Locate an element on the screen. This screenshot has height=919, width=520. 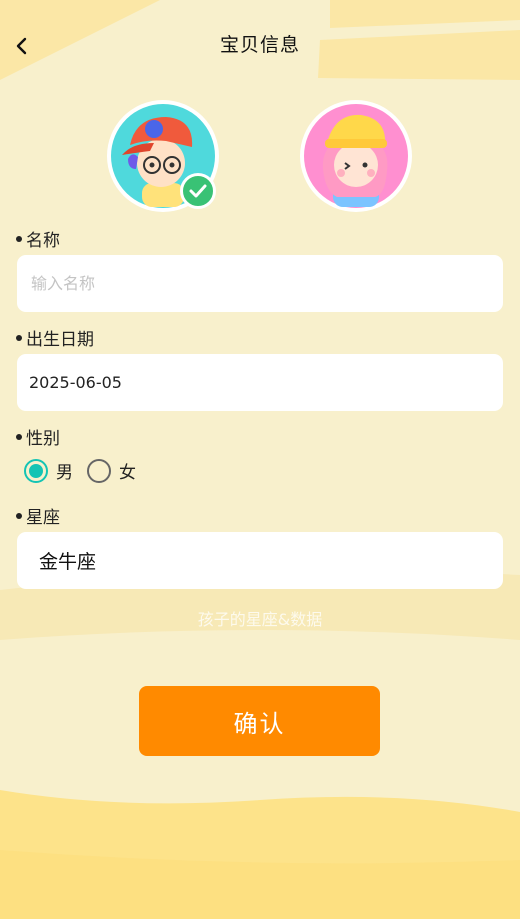
zodiac-label: 星座 is located at coordinates (38, 515).